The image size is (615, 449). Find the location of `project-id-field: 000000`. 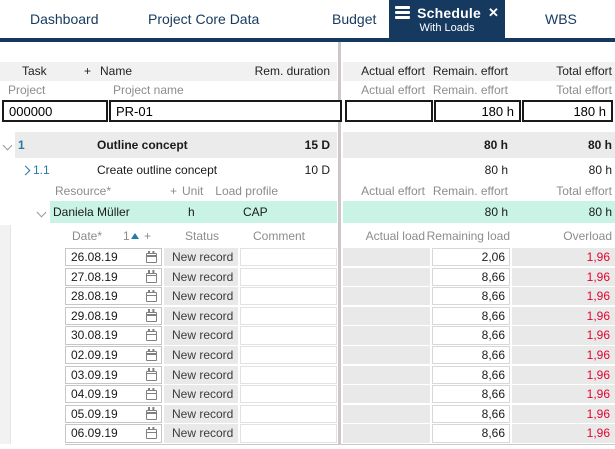

project-id-field: 000000 is located at coordinates (55, 111).